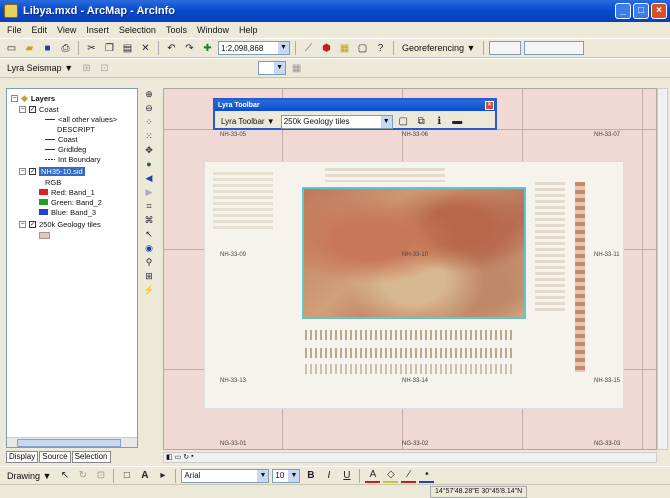  What do you see at coordinates (296, 68) in the screenshot?
I see `seismap-grid-icon: ▦` at bounding box center [296, 68].